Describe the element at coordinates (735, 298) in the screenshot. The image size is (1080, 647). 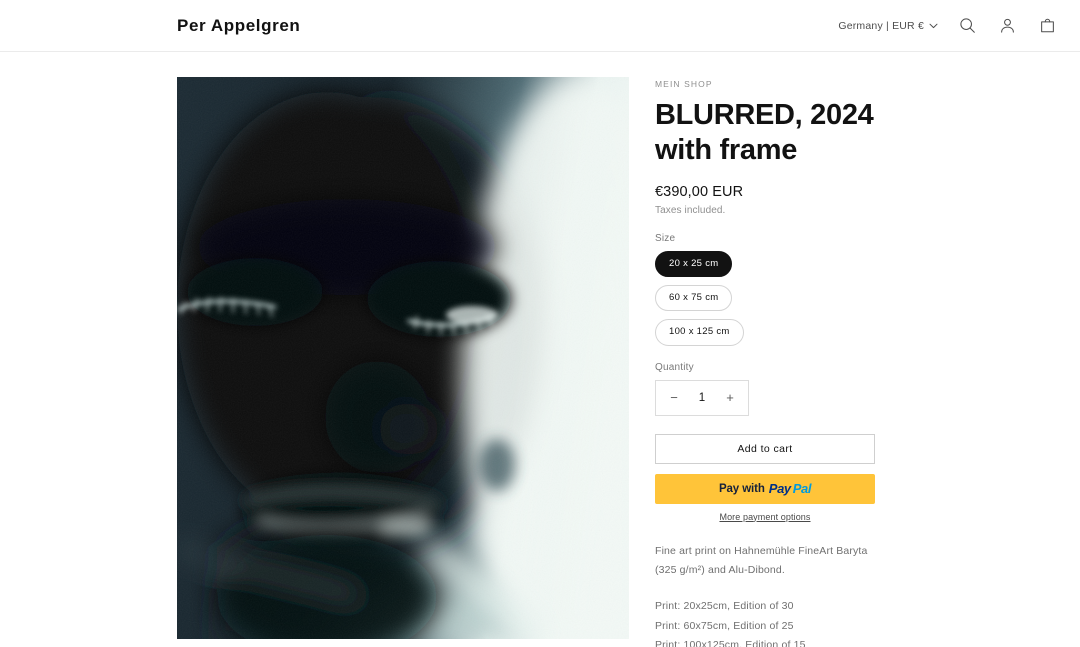
I see `size-options: 20 x 25 cm 60 x 75 cm 100 x 125 cm` at that location.